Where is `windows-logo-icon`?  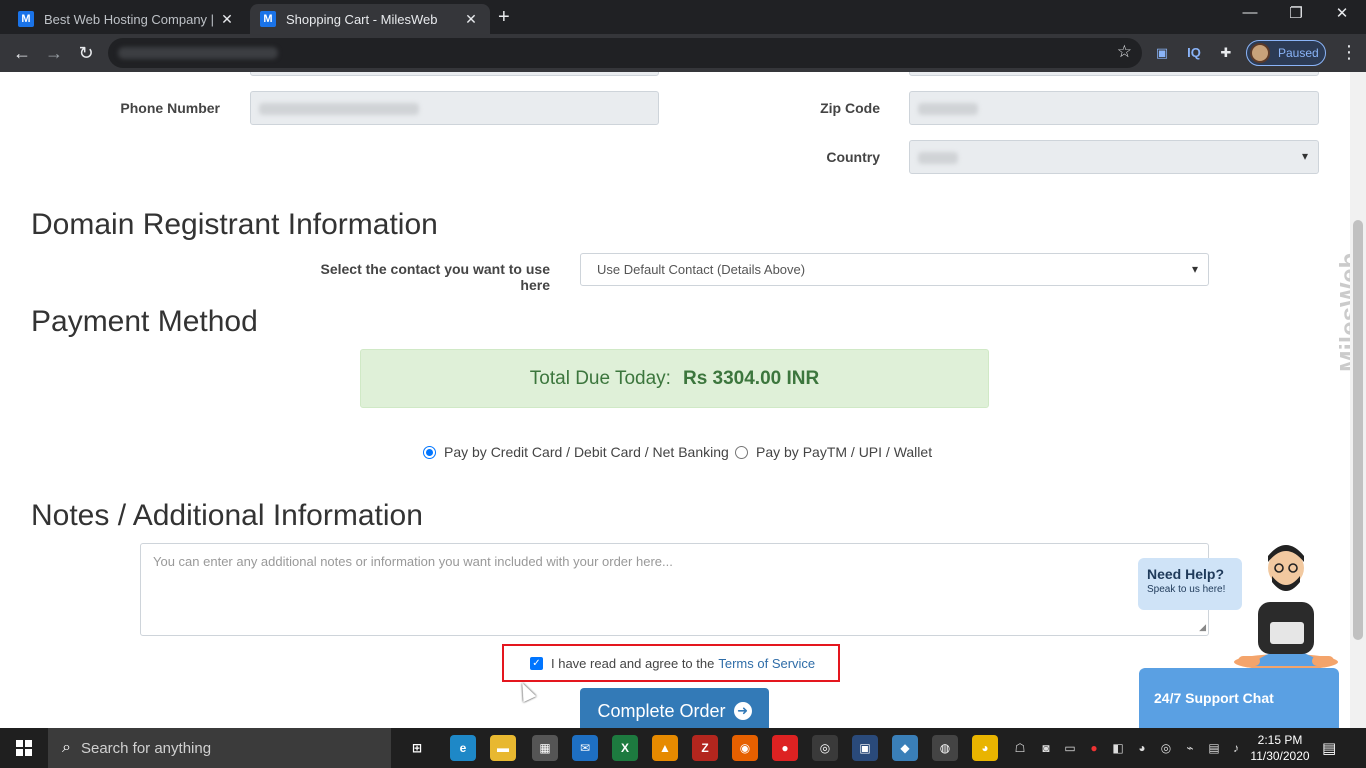 windows-logo-icon is located at coordinates (24, 748).